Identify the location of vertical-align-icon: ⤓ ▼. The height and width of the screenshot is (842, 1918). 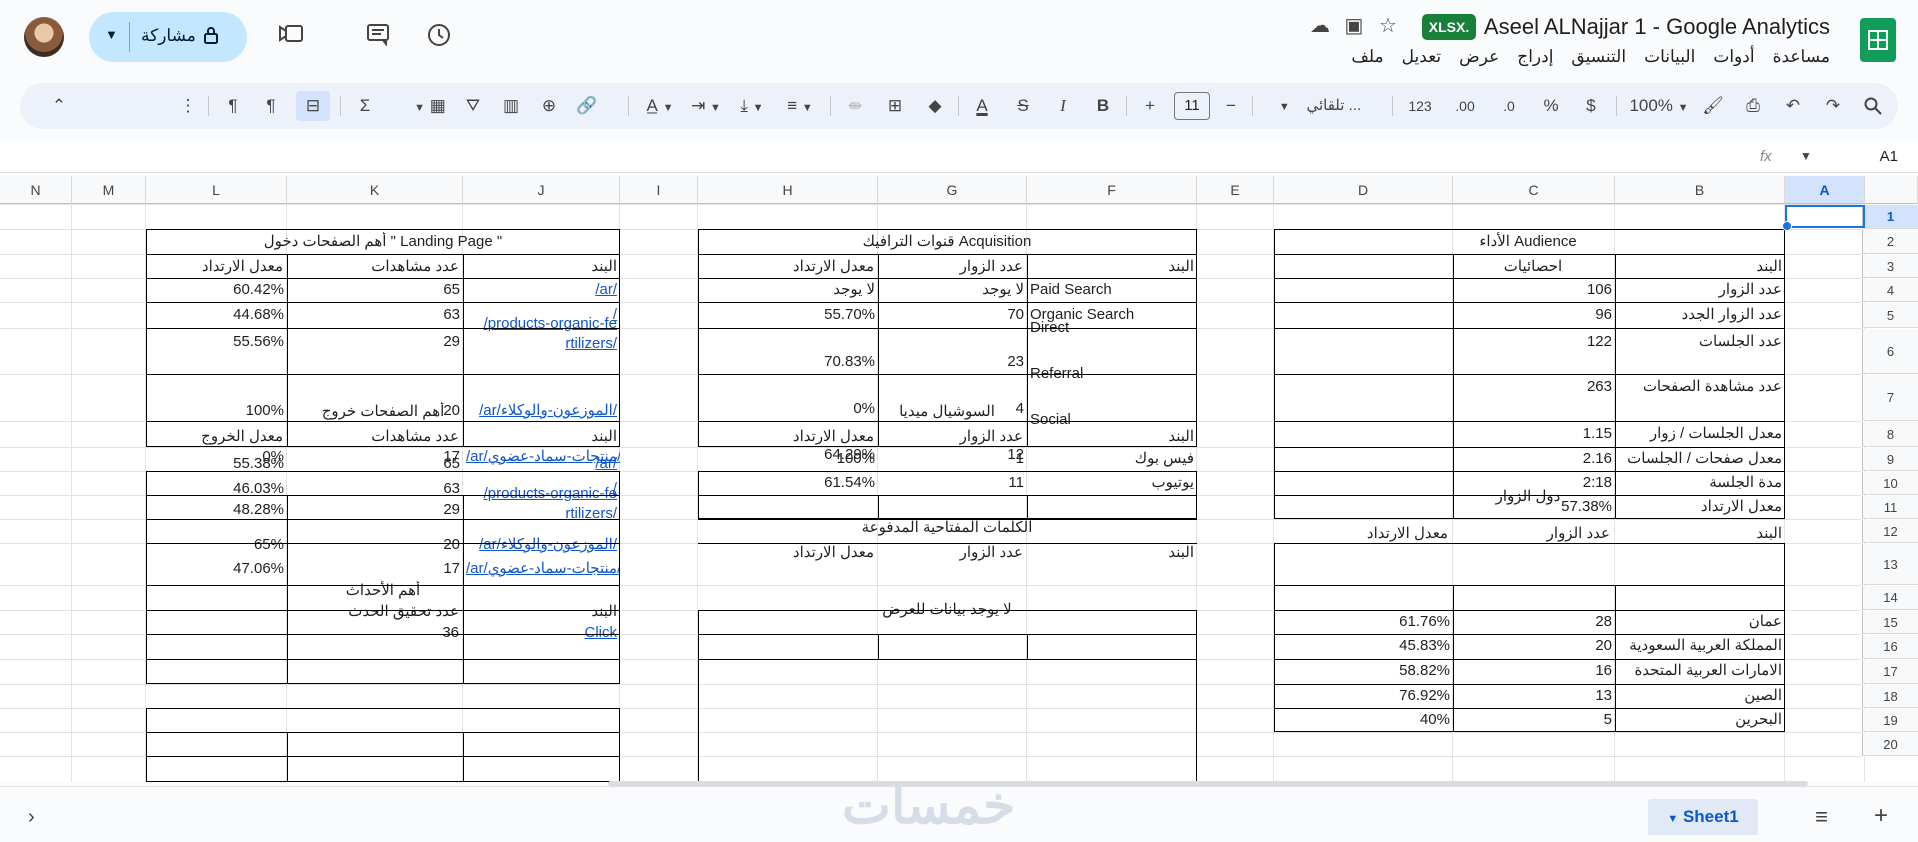
(752, 106).